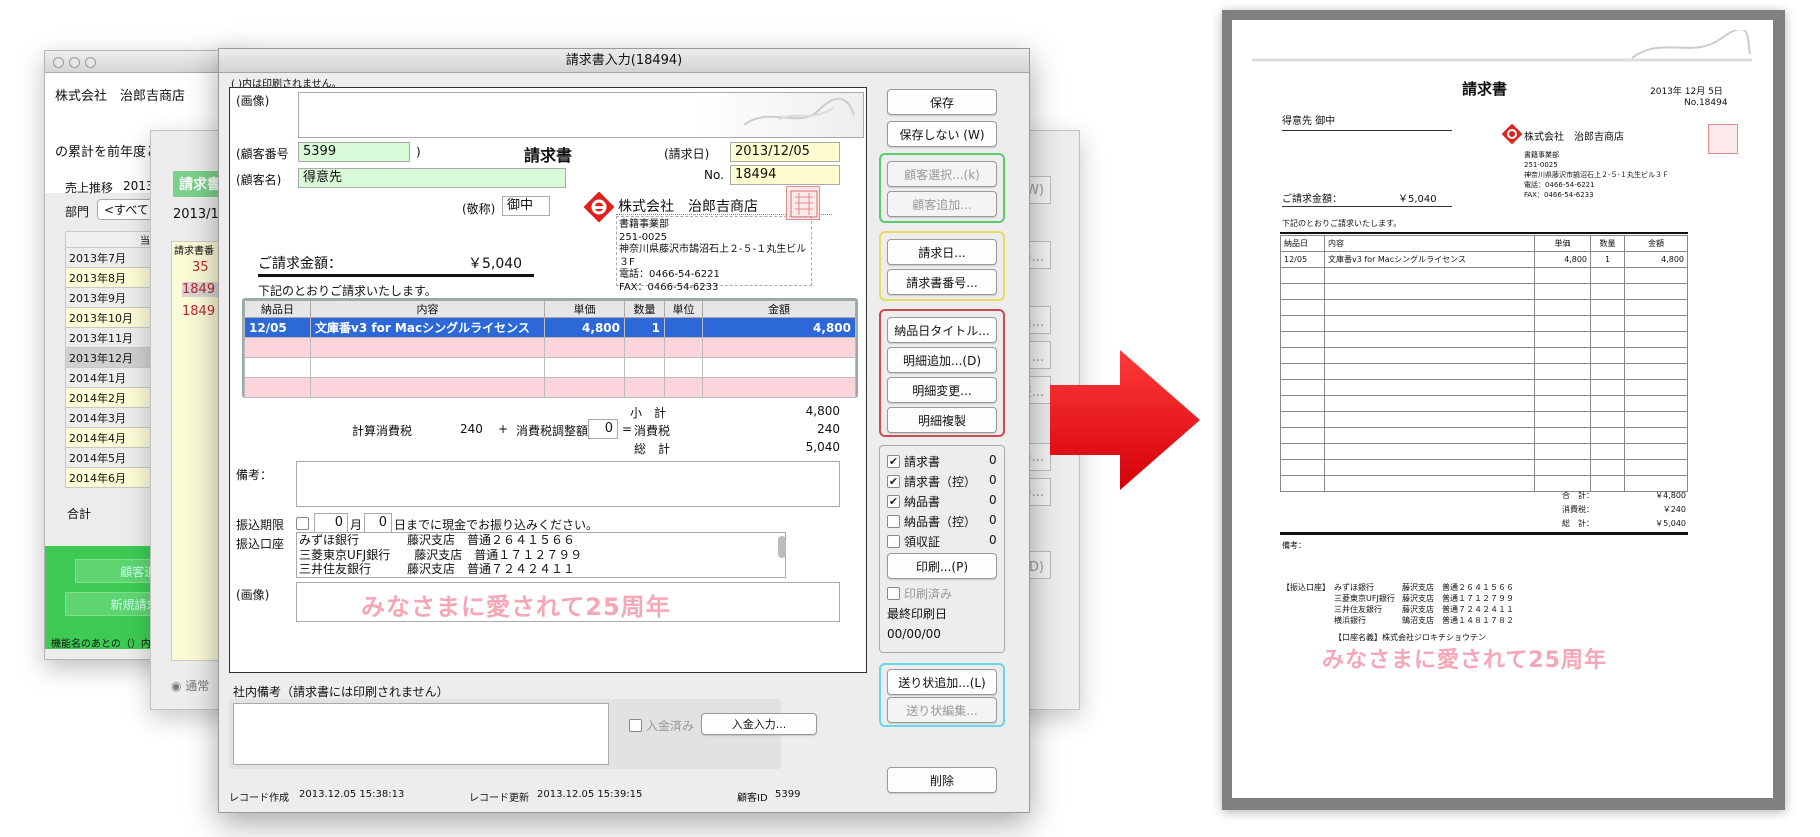 The height and width of the screenshot is (837, 1820). What do you see at coordinates (942, 102) in the screenshot?
I see `save-button: 保存` at bounding box center [942, 102].